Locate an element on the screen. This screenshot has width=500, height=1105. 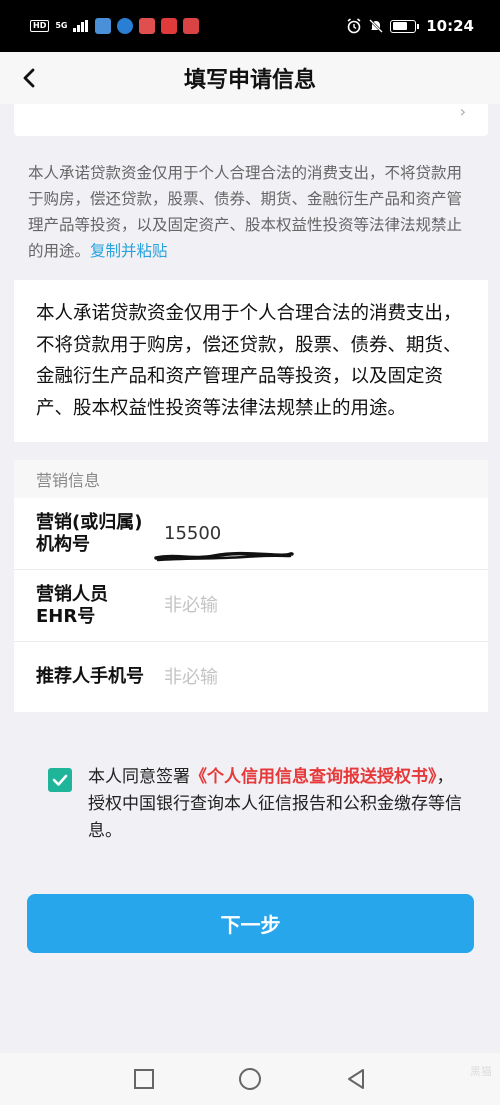
network-indicator: 5G is located at coordinates (61, 25).